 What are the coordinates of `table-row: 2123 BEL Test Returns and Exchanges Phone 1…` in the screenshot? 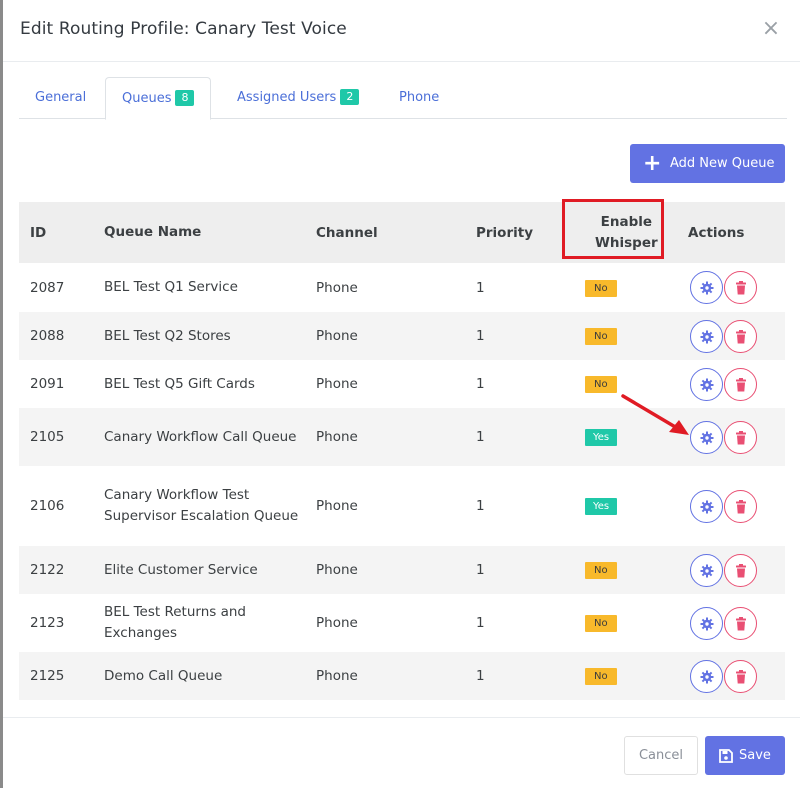 It's located at (402, 623).